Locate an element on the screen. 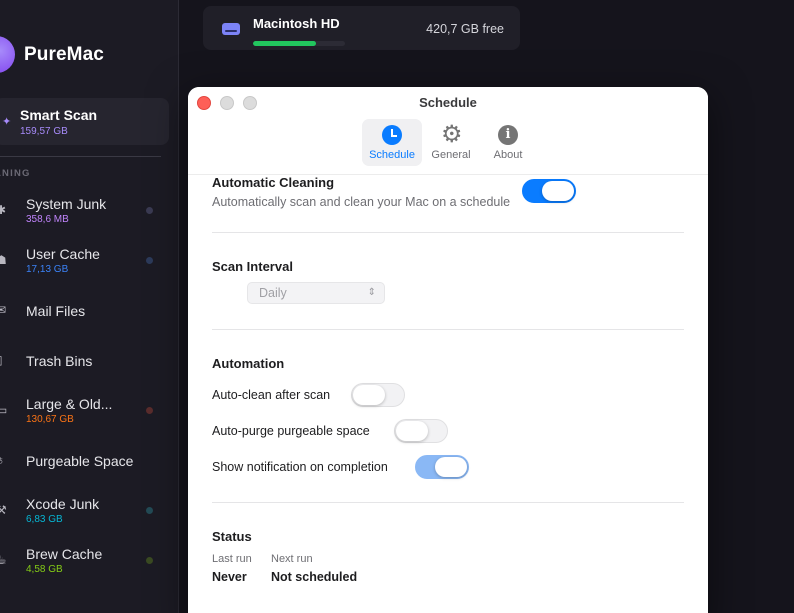 The image size is (794, 613). sidebar-item-label: Purgeable Space is located at coordinates (80, 461).